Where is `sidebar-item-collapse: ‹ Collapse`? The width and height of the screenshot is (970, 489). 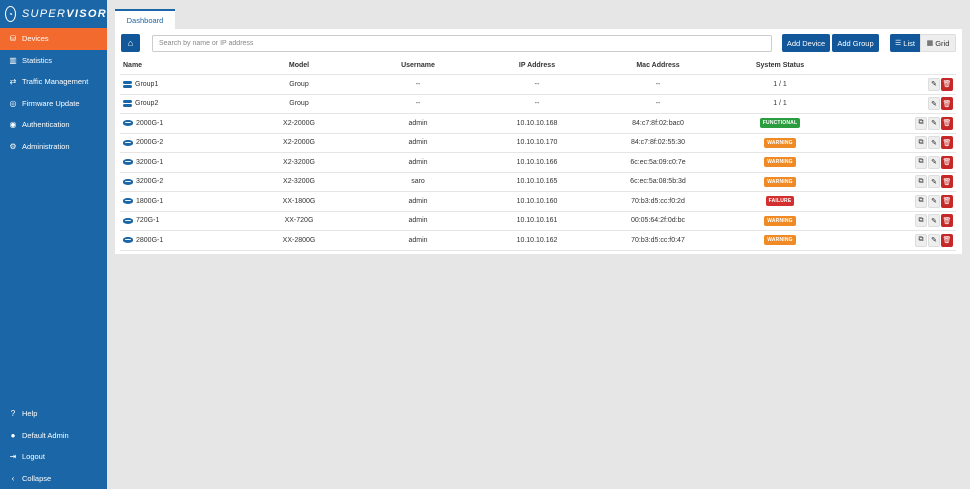
sidebar-item-collapse: ‹ Collapse is located at coordinates (53, 478).